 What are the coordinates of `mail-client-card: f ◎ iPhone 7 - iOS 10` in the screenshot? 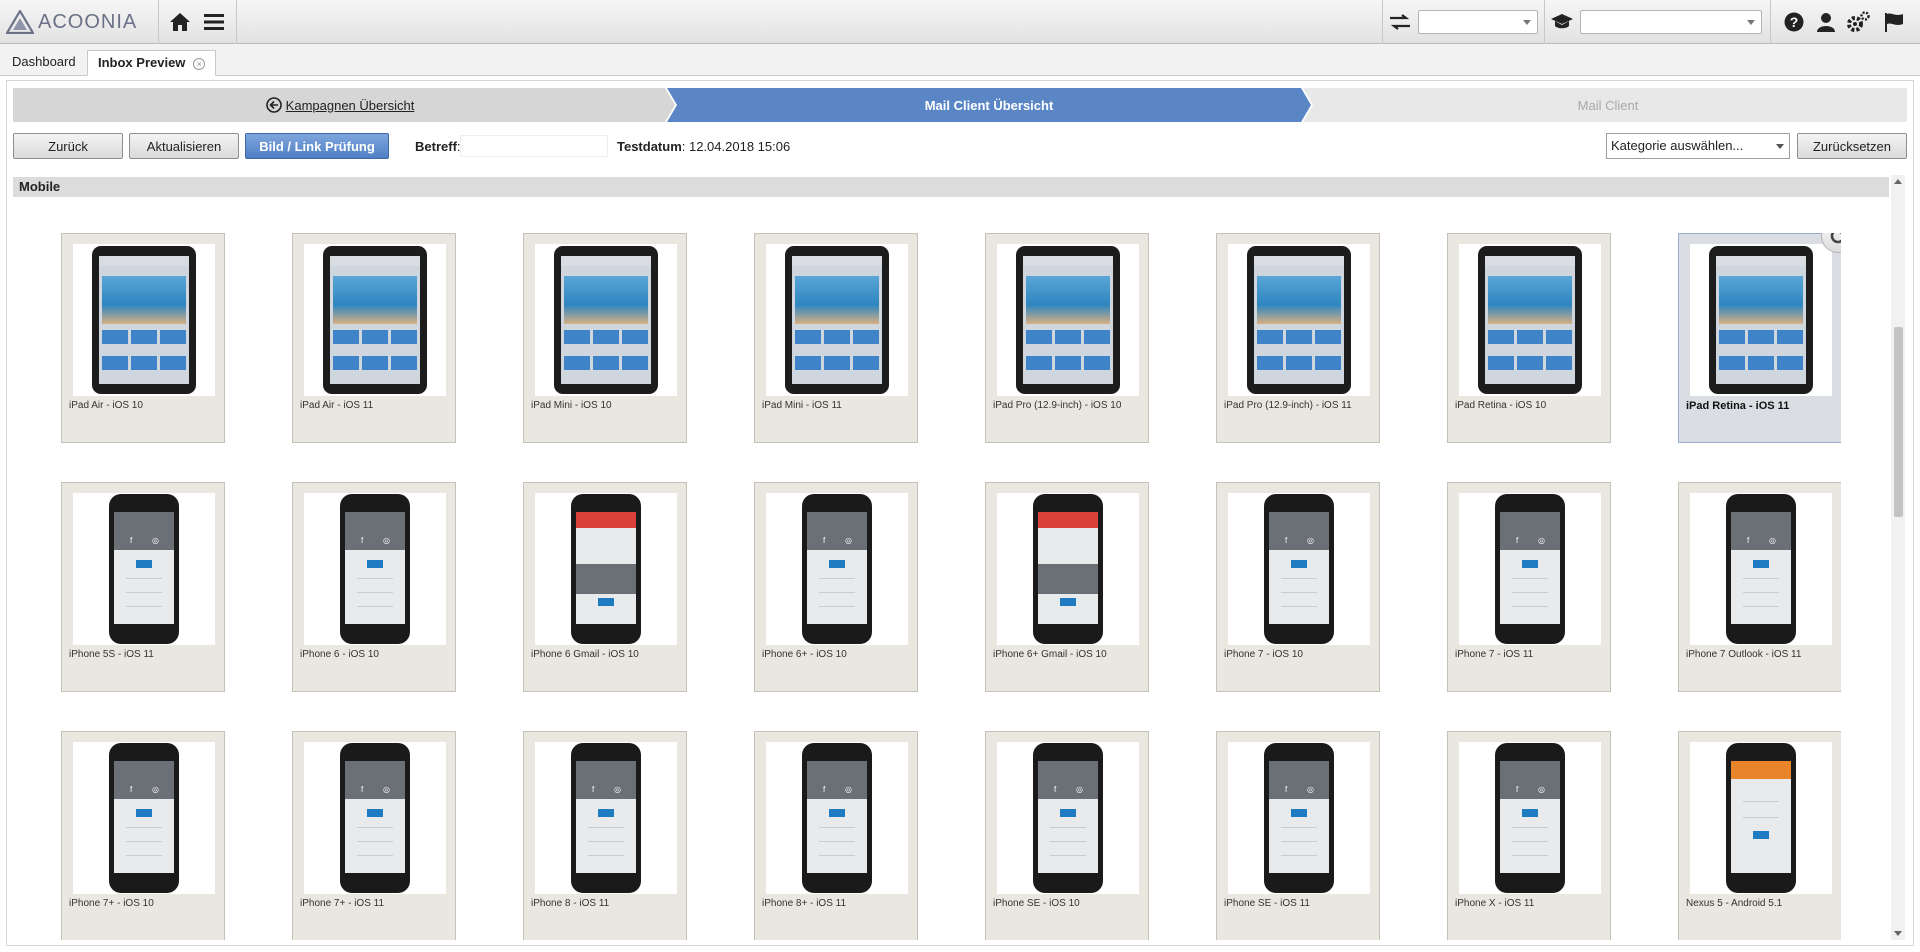 It's located at (1298, 587).